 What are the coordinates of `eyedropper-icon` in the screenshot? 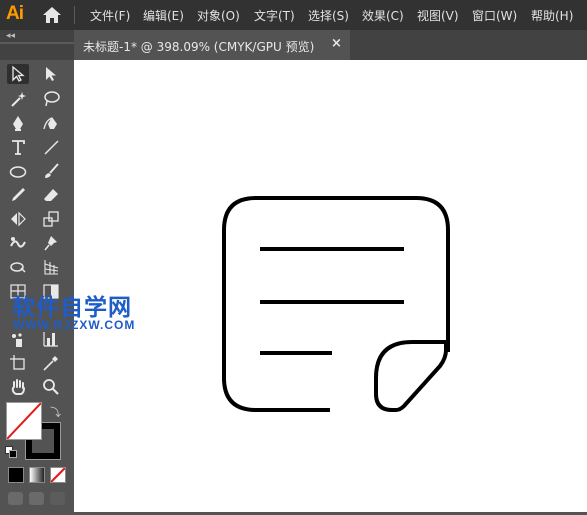 It's located at (50, 363).